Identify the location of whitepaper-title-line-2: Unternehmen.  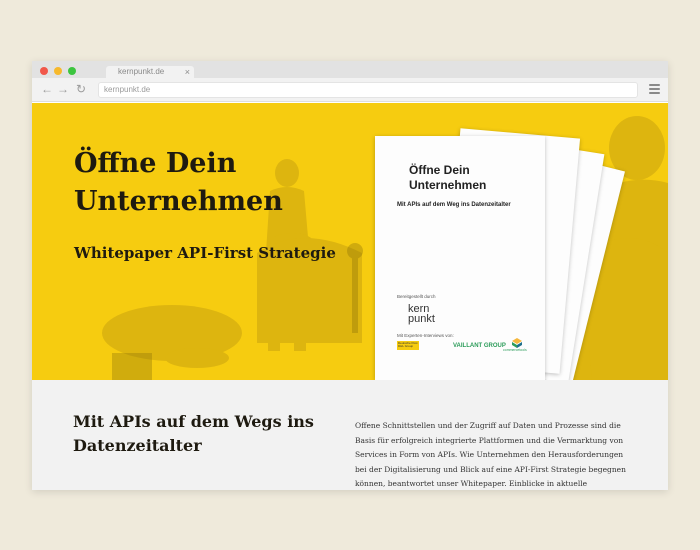
(448, 185).